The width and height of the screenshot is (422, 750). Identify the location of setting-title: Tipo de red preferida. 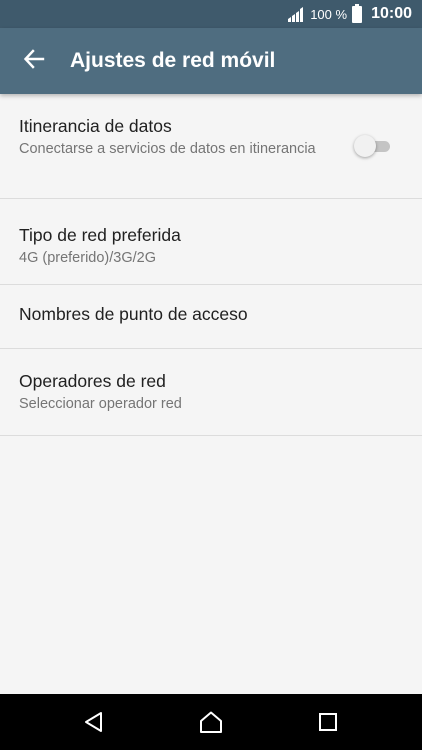
(100, 235).